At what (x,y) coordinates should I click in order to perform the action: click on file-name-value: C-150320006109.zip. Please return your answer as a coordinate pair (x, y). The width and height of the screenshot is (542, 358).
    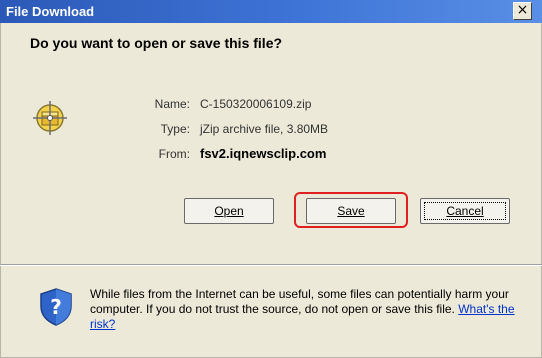
    Looking at the image, I should click on (256, 104).